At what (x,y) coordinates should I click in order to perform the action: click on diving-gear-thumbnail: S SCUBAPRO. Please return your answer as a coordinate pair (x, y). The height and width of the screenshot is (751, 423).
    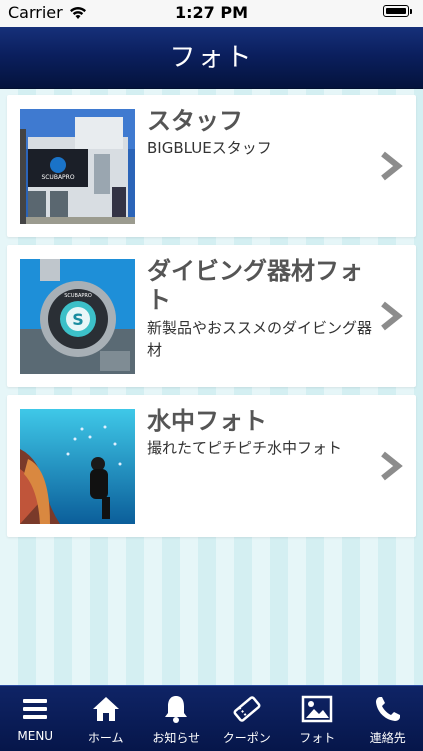
    Looking at the image, I should click on (77, 316).